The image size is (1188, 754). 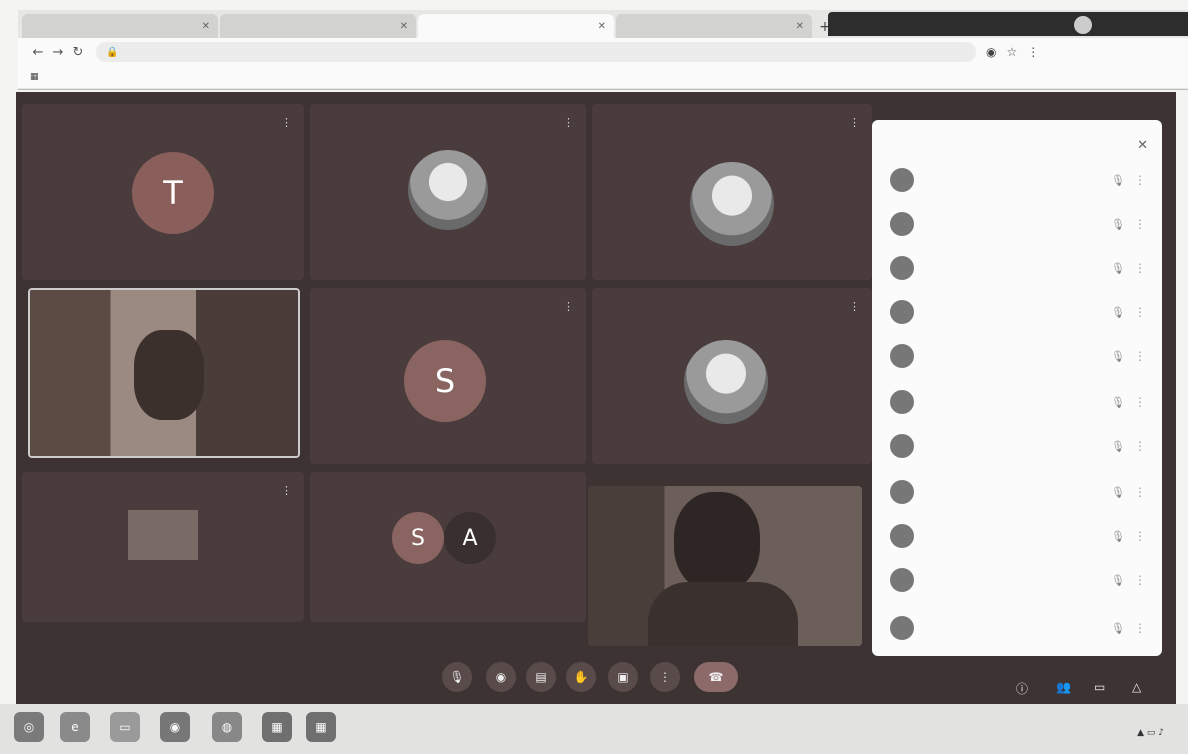 What do you see at coordinates (1033, 52) in the screenshot?
I see `menu-icon: ⋮` at bounding box center [1033, 52].